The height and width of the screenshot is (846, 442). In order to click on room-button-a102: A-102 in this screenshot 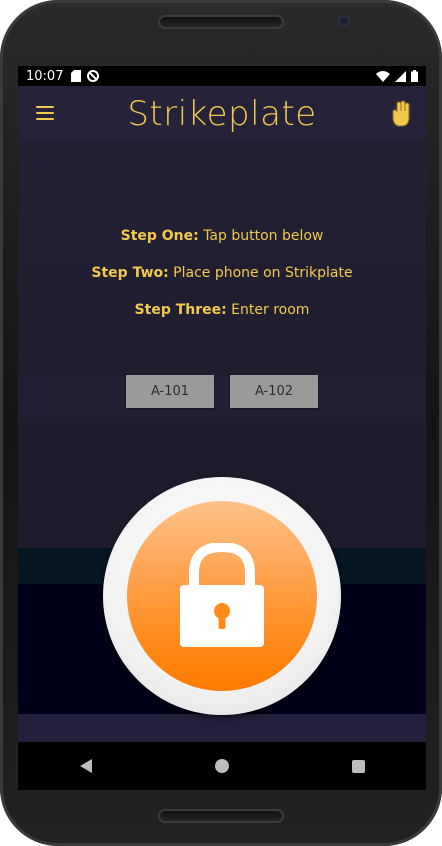, I will do `click(274, 391)`.